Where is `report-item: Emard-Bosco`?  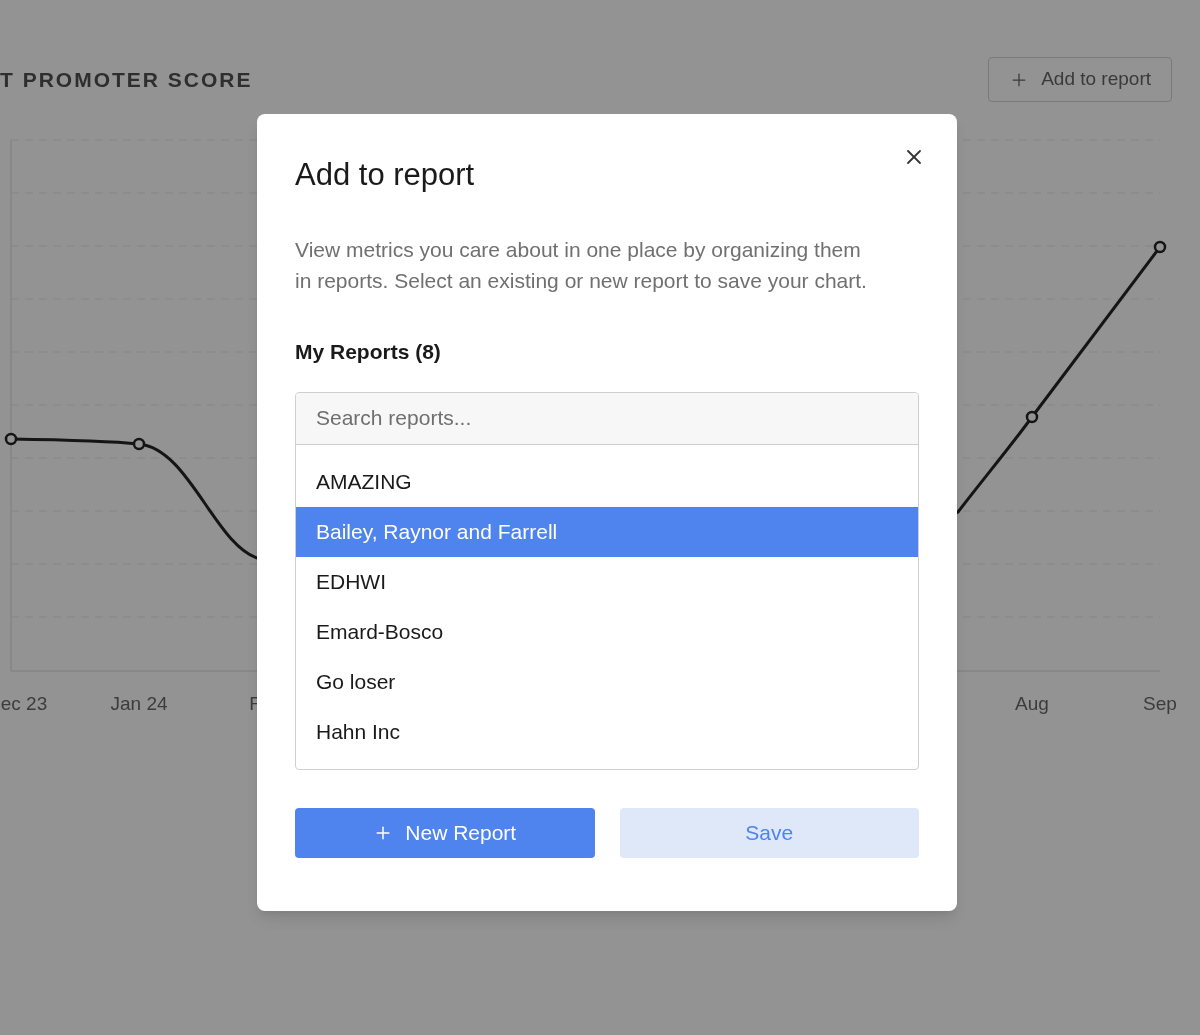
report-item: Emard-Bosco is located at coordinates (607, 631).